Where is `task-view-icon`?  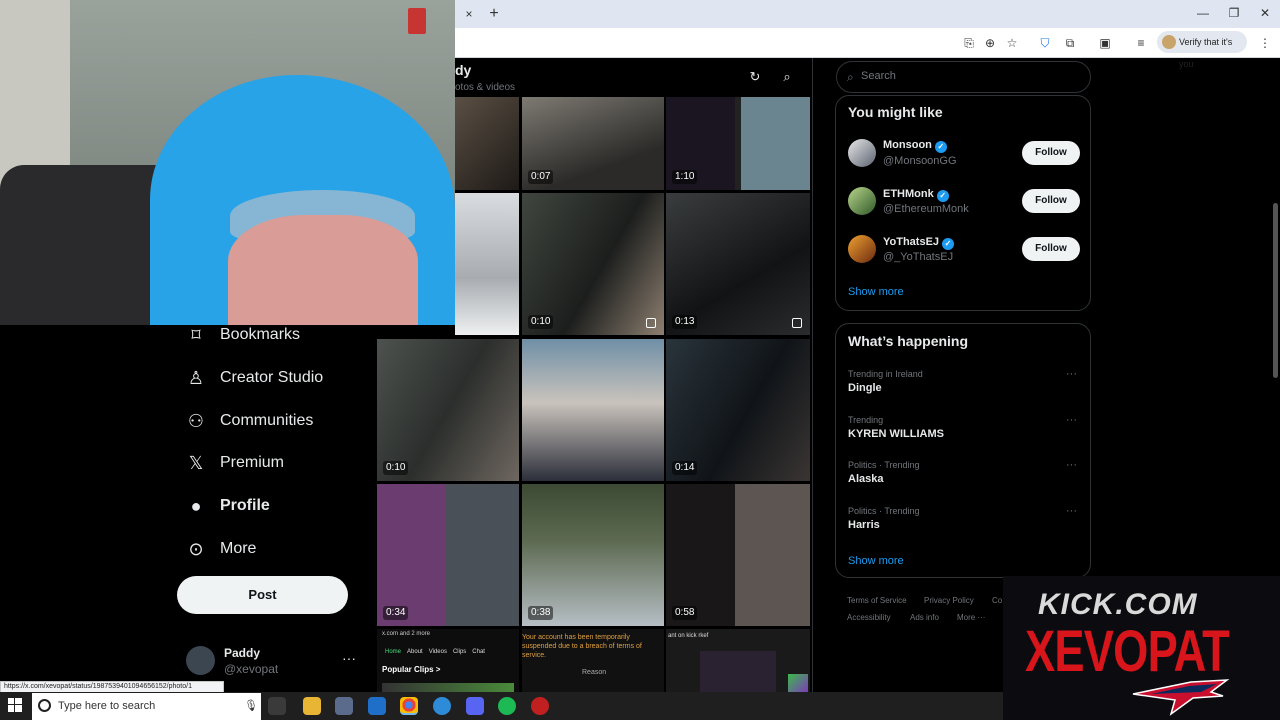 task-view-icon is located at coordinates (277, 706).